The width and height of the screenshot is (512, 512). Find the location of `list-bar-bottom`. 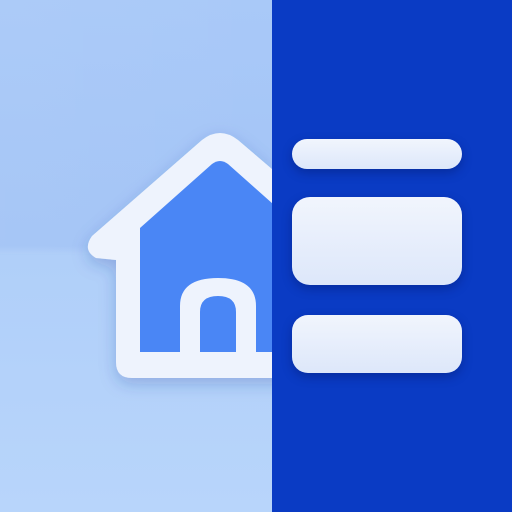

list-bar-bottom is located at coordinates (377, 344).